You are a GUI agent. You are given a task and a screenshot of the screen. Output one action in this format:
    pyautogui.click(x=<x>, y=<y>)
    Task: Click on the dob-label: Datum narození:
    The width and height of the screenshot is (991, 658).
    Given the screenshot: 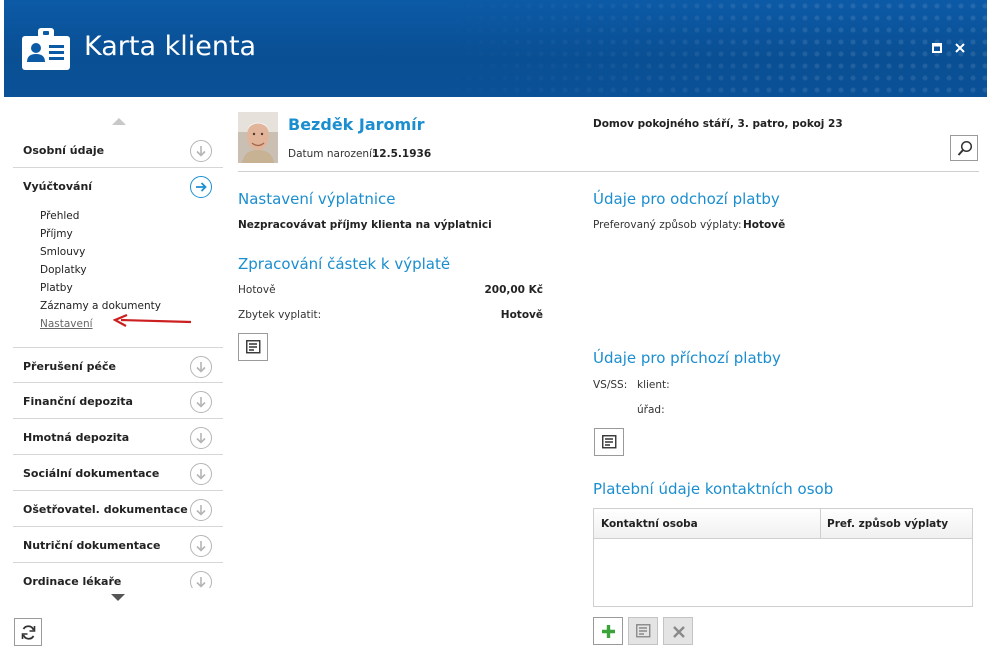 What is the action you would take?
    pyautogui.click(x=332, y=154)
    